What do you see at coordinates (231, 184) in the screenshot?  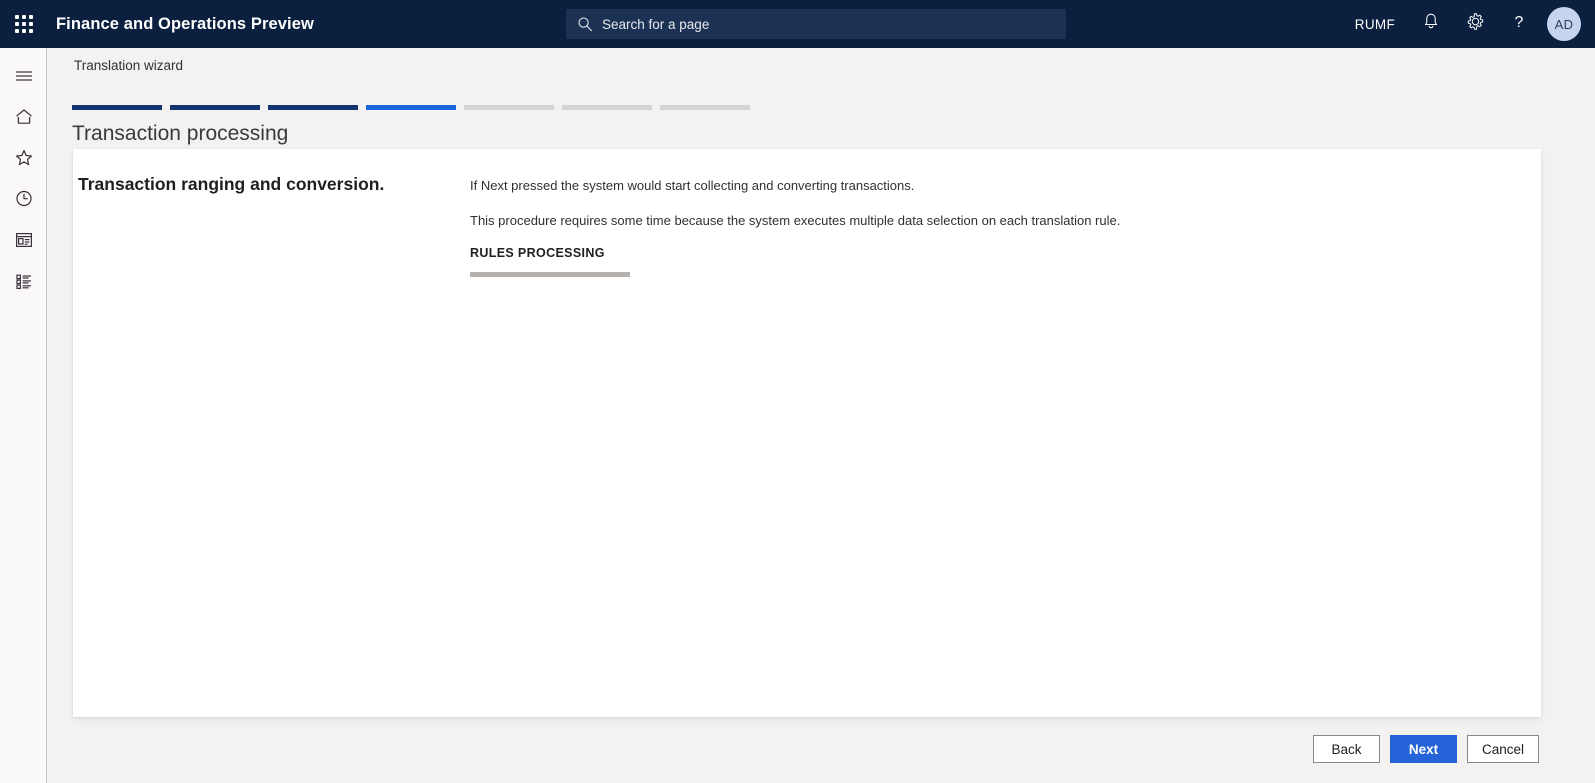 I see `card-heading: Transaction ranging and conversion.` at bounding box center [231, 184].